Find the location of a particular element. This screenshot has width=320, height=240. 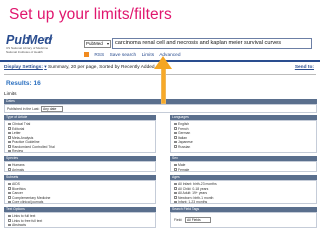

list-item-label: Male is located at coordinates (182, 165).